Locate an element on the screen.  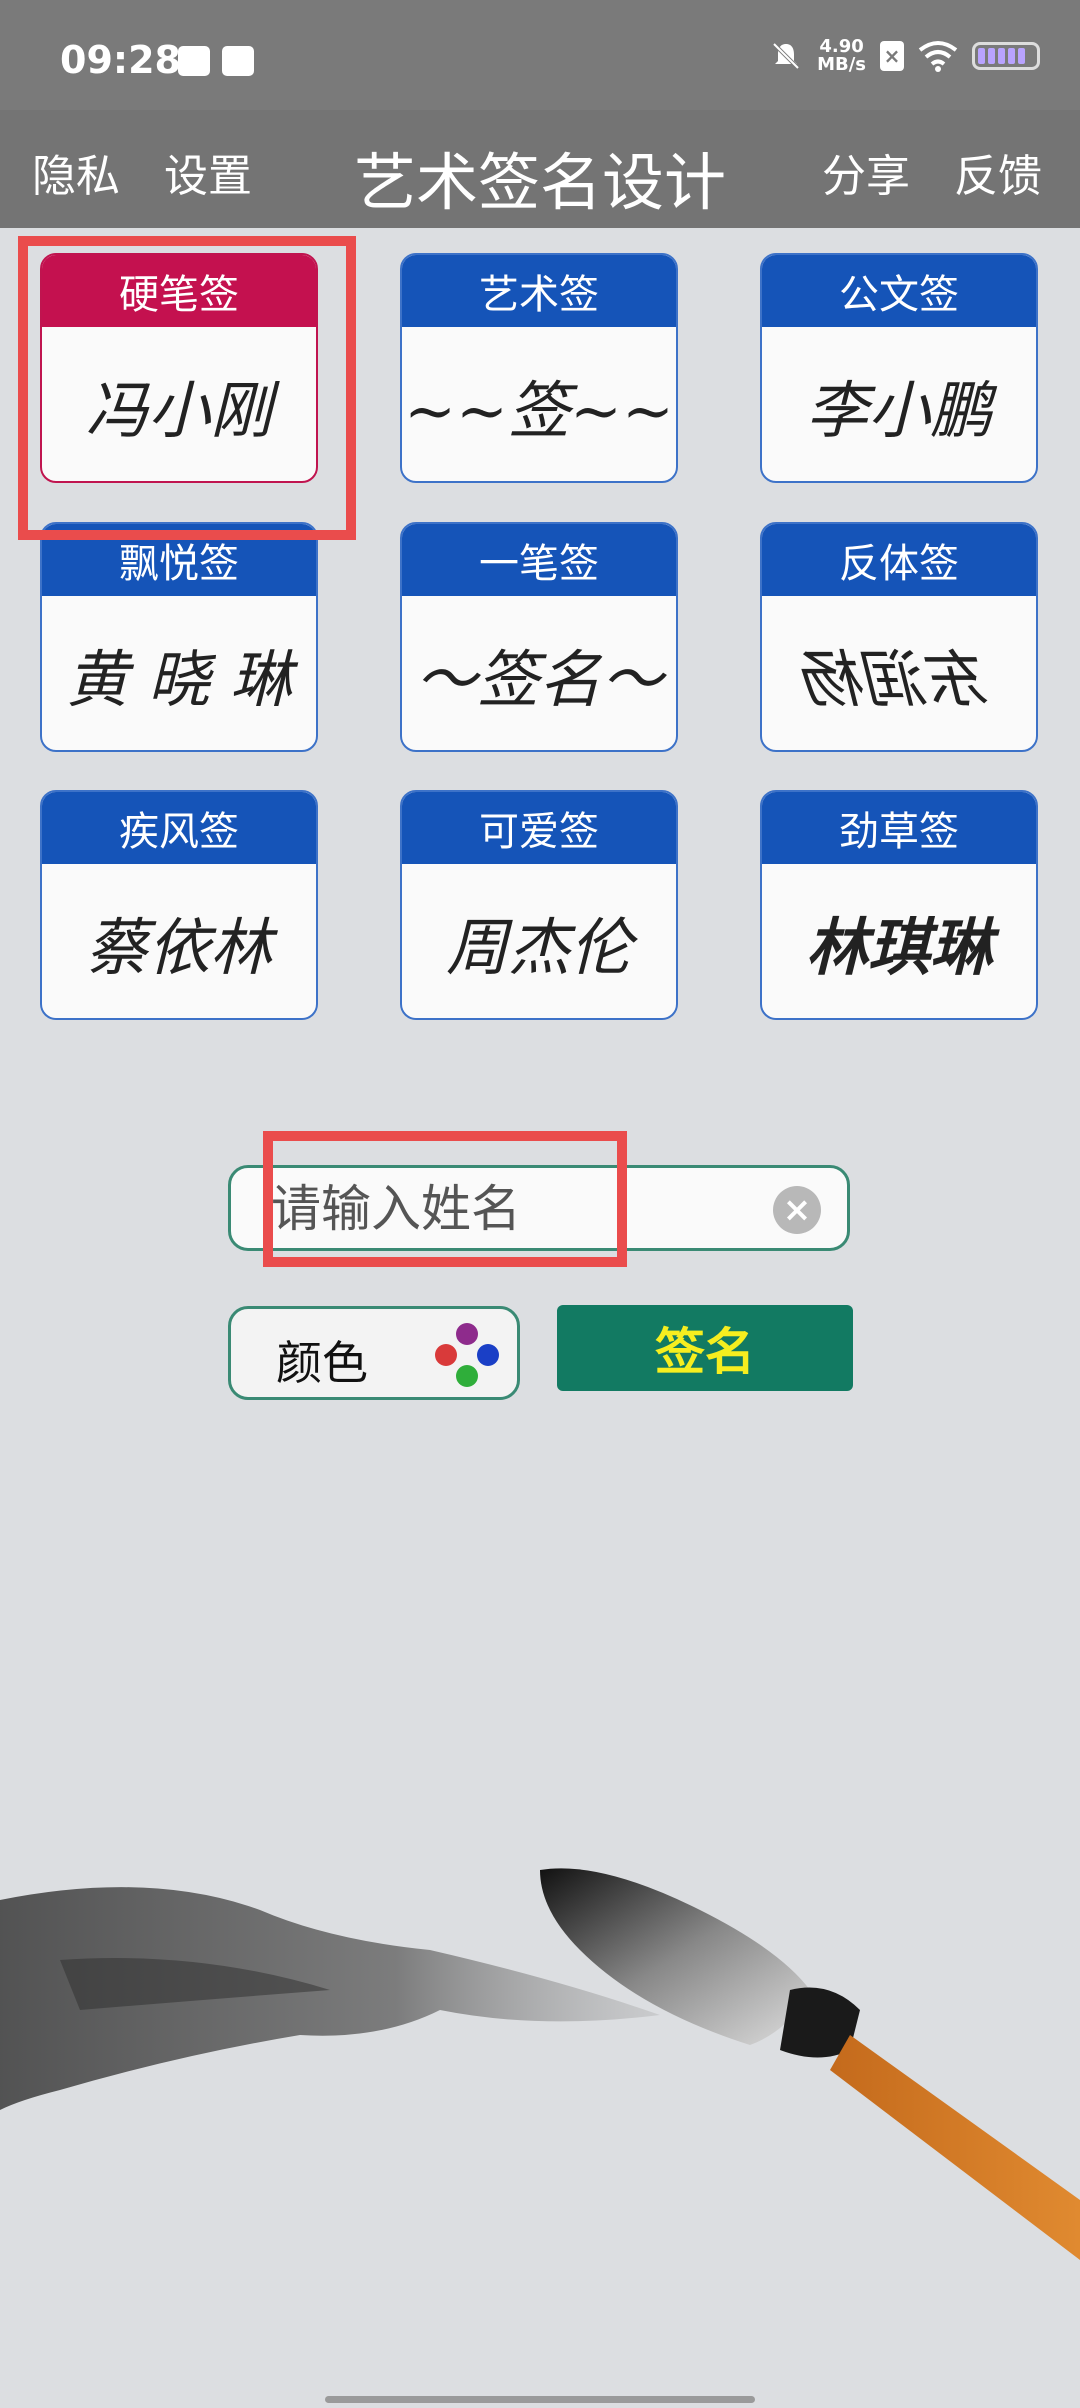
color-palette-icon is located at coordinates (467, 1355).